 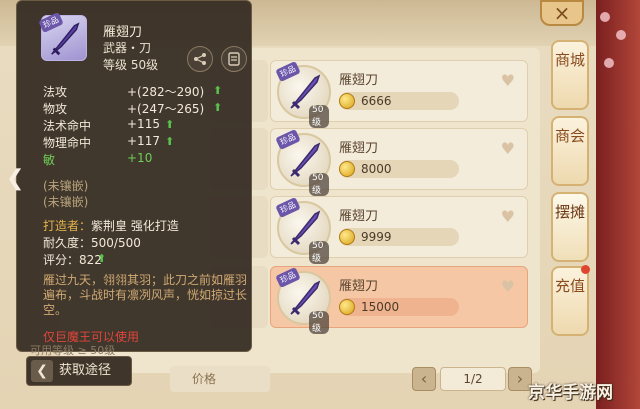 I want to click on stat-name: 敏, so click(x=49, y=160).